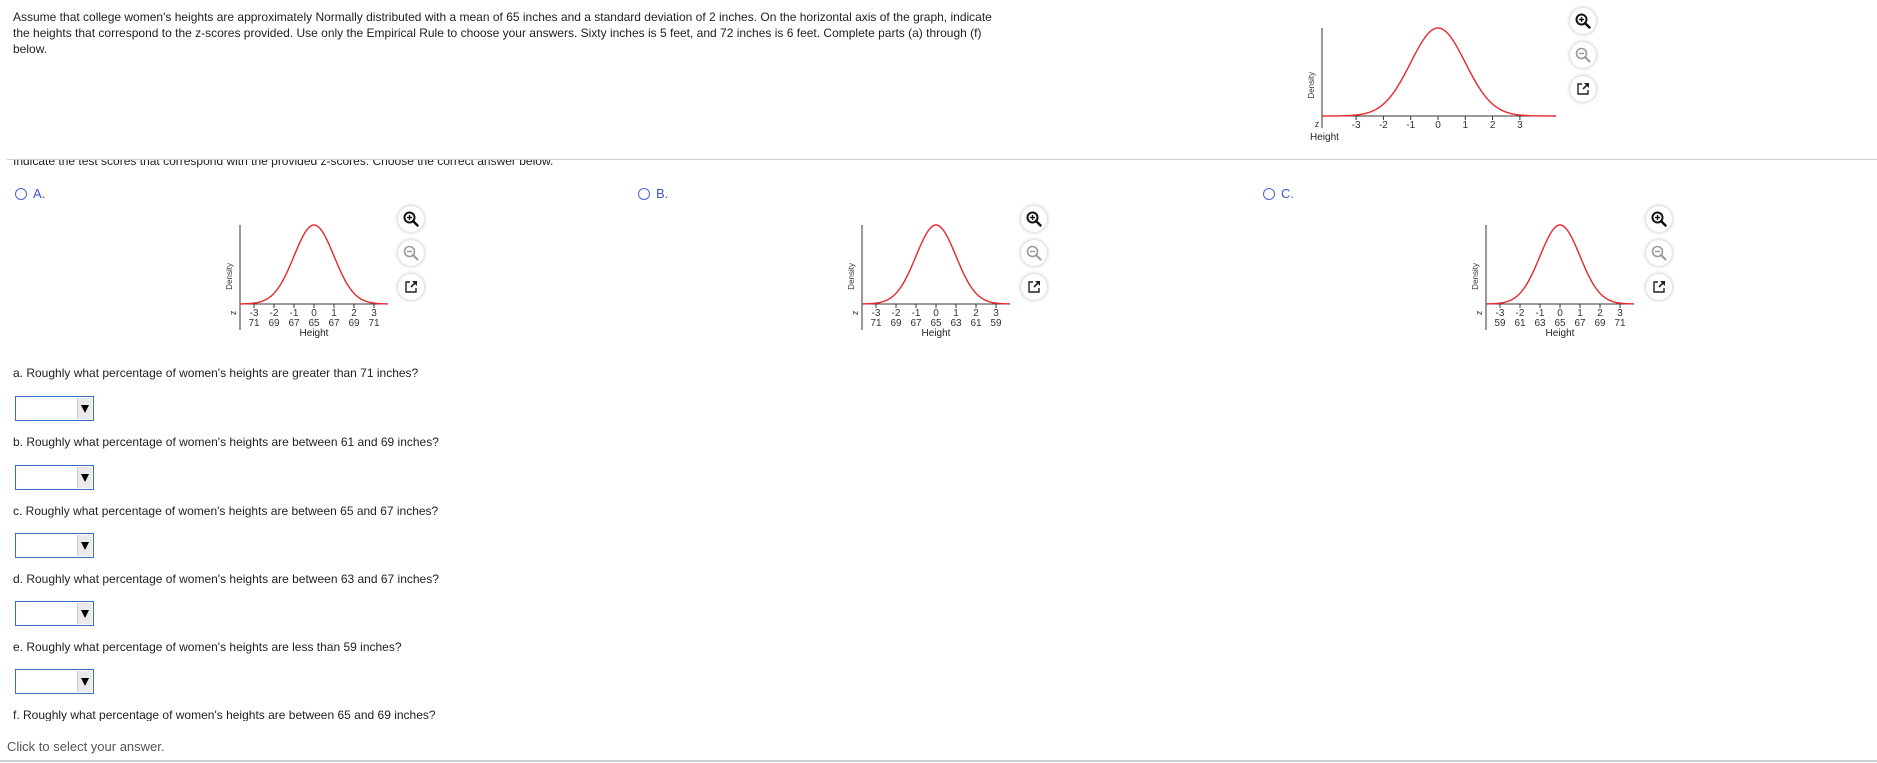 The image size is (1877, 763). Describe the element at coordinates (1438, 125) in the screenshot. I see `z-tick-label: 0` at that location.